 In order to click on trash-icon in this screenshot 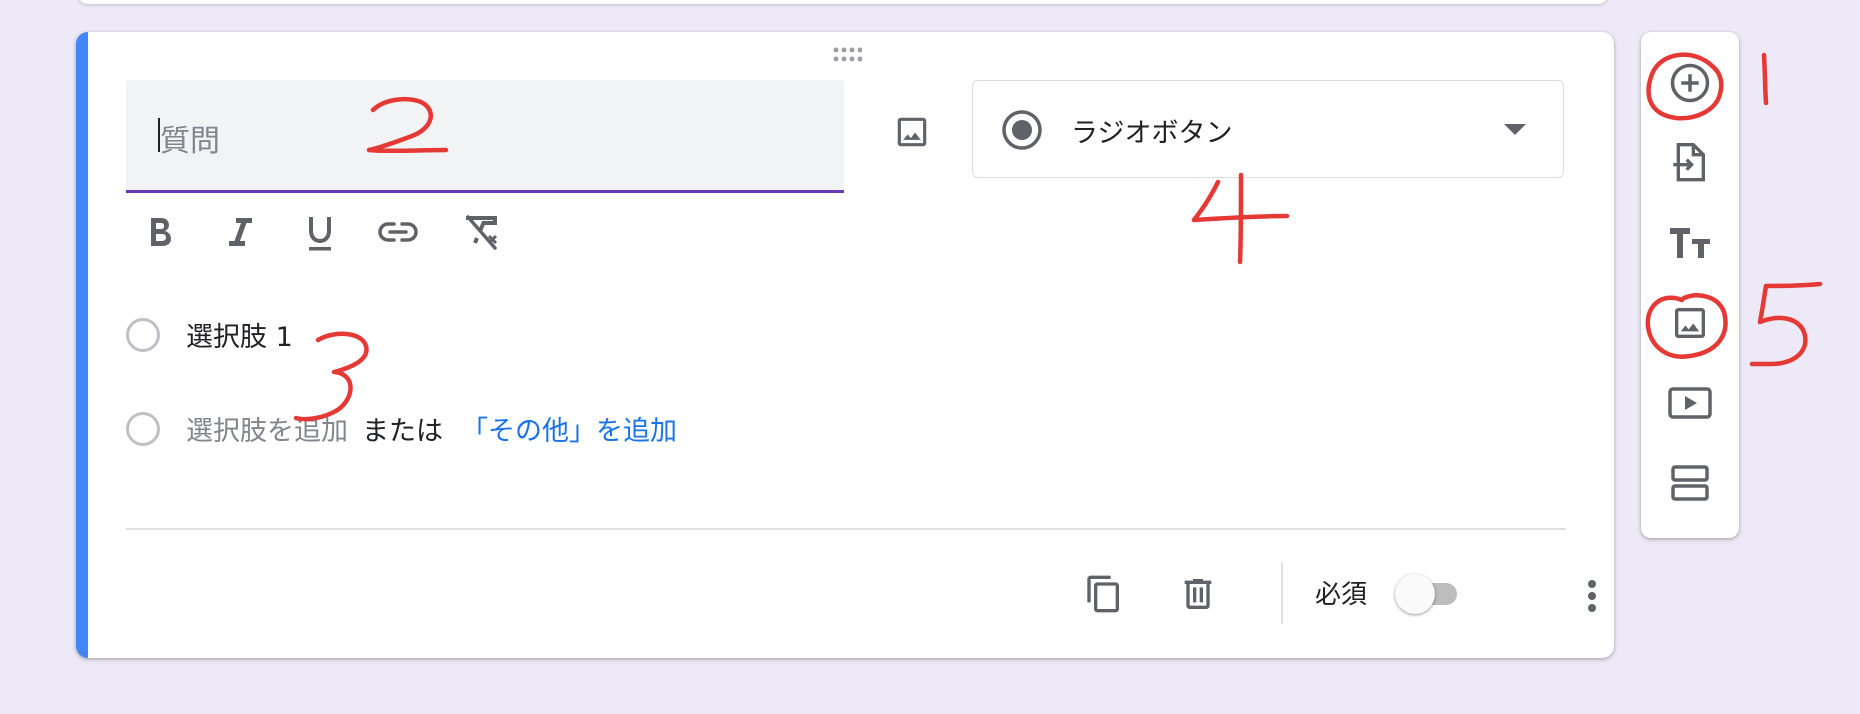, I will do `click(1198, 594)`.